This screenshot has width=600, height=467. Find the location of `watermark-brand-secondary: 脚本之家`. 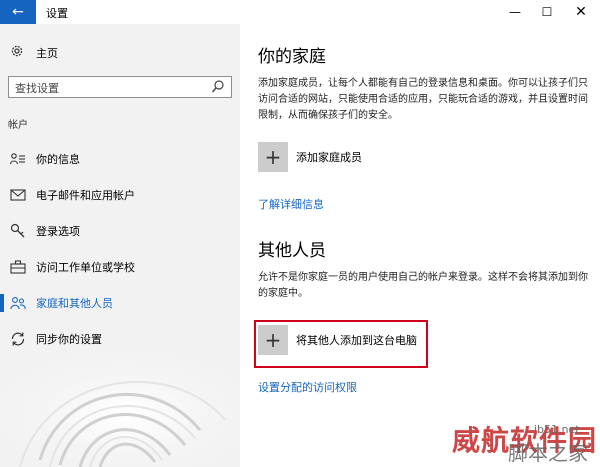

watermark-brand-secondary: 脚本之家 is located at coordinates (548, 453).